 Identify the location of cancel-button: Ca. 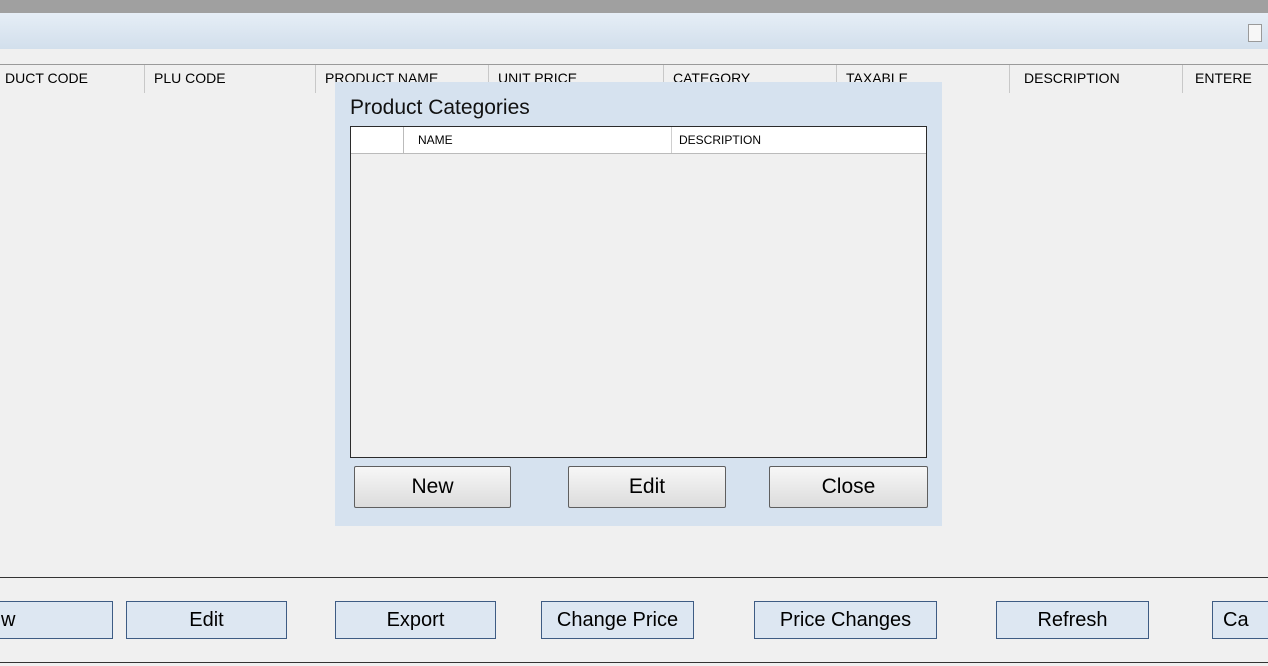
(1240, 620).